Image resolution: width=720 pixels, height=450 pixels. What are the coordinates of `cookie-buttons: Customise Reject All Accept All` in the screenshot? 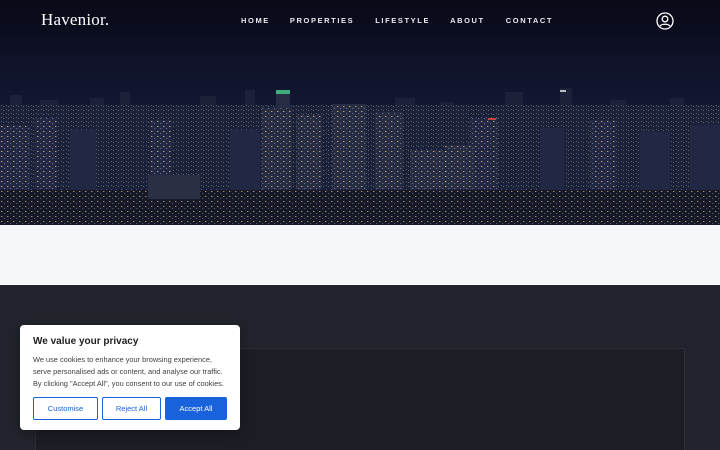 It's located at (130, 408).